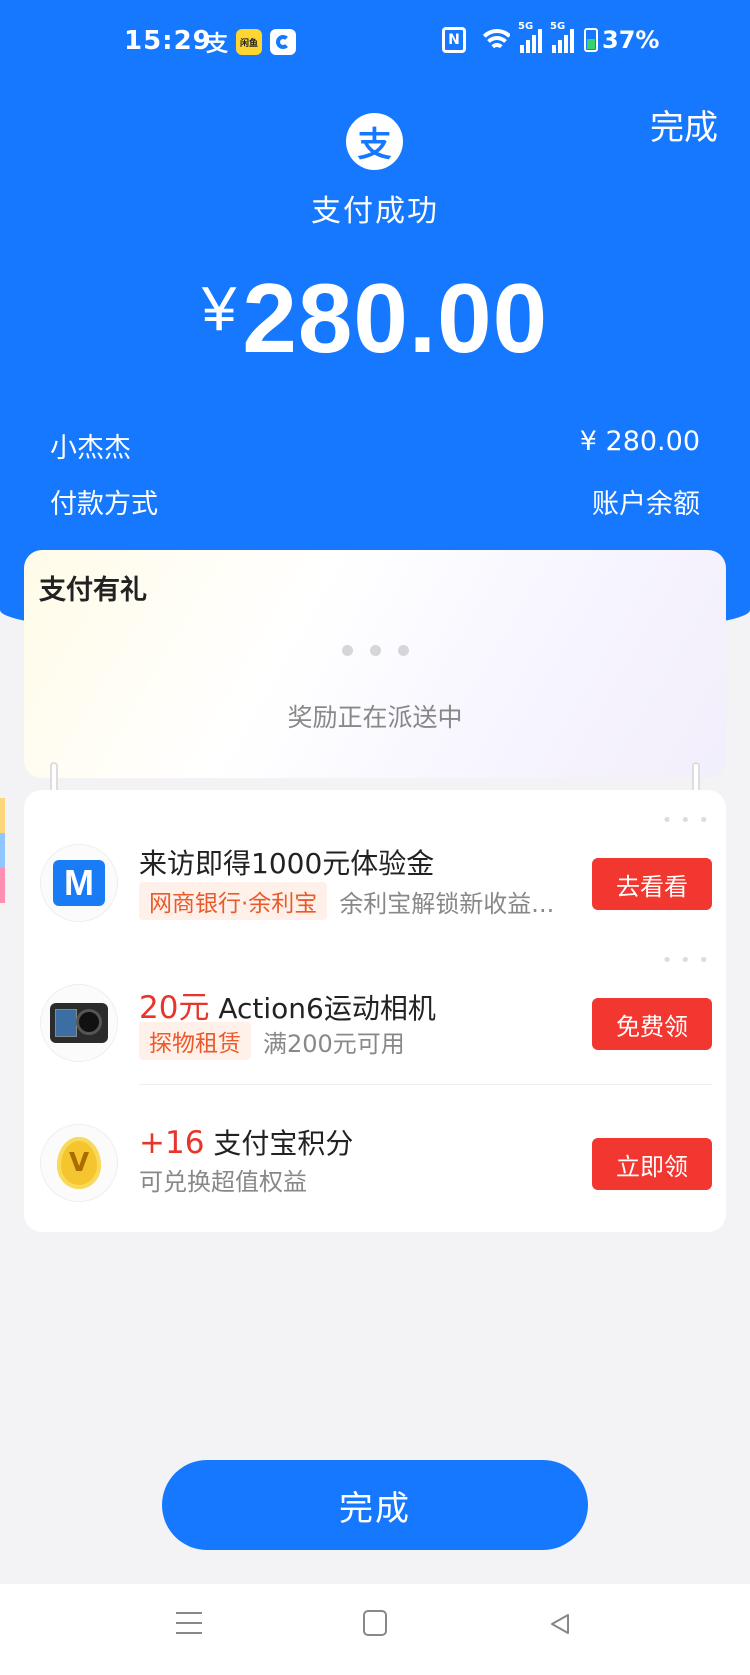 The height and width of the screenshot is (1675, 750). I want to click on mybank-m-icon: M, so click(79, 883).